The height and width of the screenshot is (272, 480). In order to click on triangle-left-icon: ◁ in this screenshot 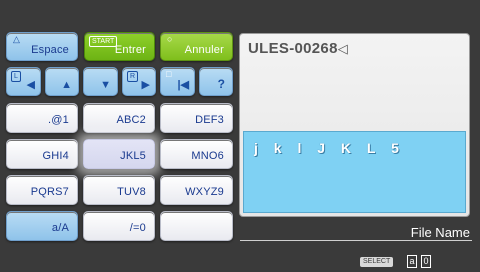, I will do `click(343, 48)`.